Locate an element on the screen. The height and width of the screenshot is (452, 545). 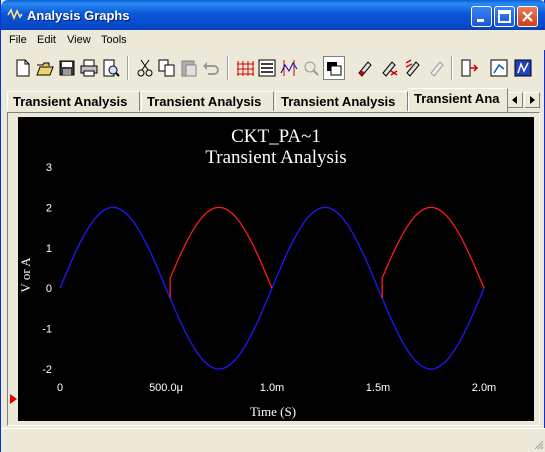
resize-grip-icon is located at coordinates (538, 444).